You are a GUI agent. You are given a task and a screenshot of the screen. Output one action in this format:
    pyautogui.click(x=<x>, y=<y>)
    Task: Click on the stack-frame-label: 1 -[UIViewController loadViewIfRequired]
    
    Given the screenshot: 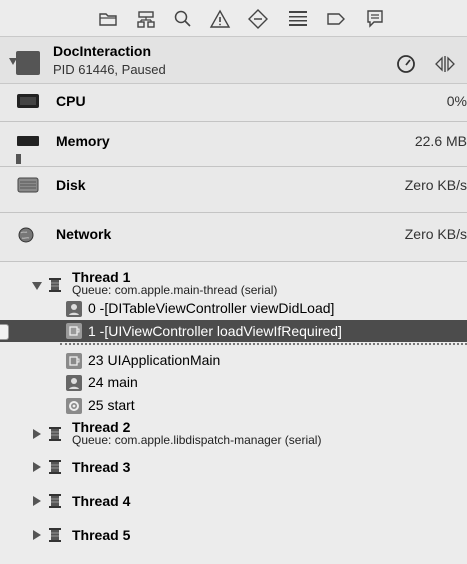 What is the action you would take?
    pyautogui.click(x=215, y=331)
    